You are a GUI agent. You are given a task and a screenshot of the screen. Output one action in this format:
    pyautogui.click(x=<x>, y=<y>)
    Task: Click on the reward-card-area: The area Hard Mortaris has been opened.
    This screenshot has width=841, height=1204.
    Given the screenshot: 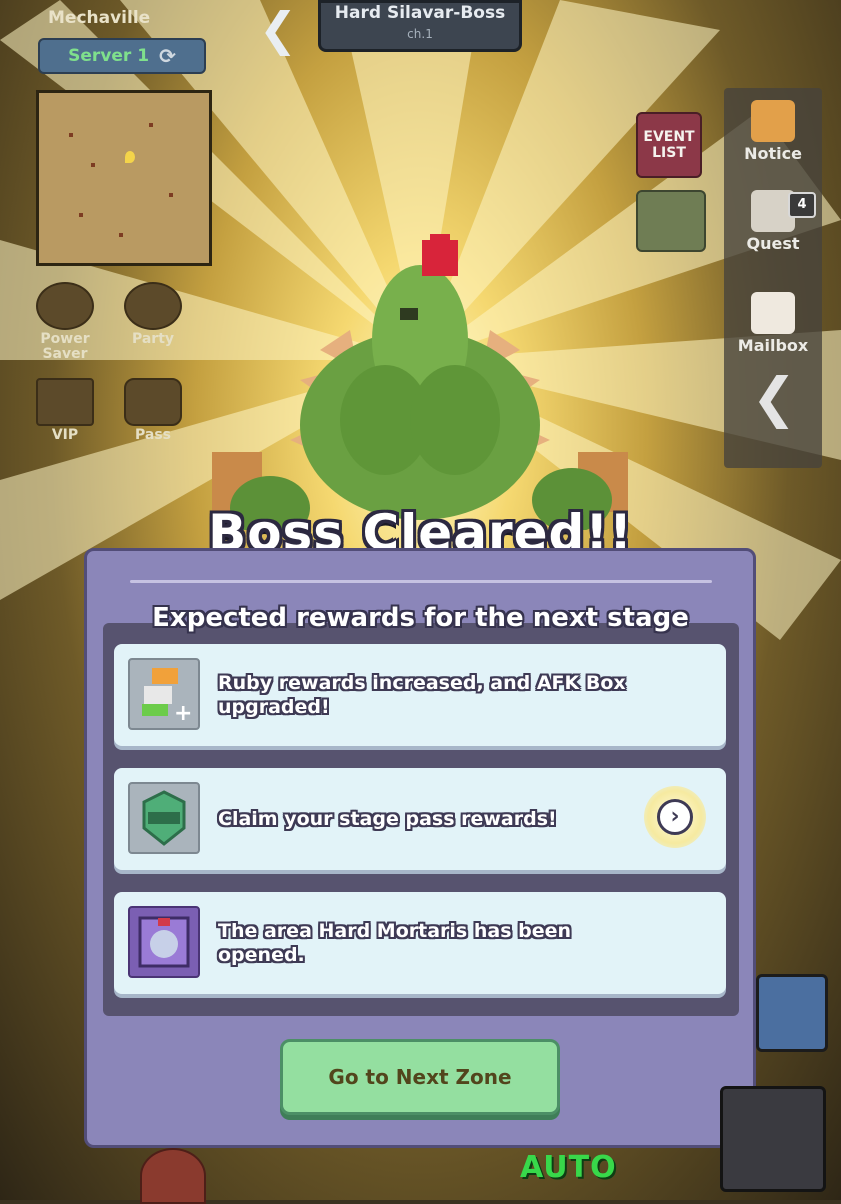 What is the action you would take?
    pyautogui.click(x=420, y=943)
    